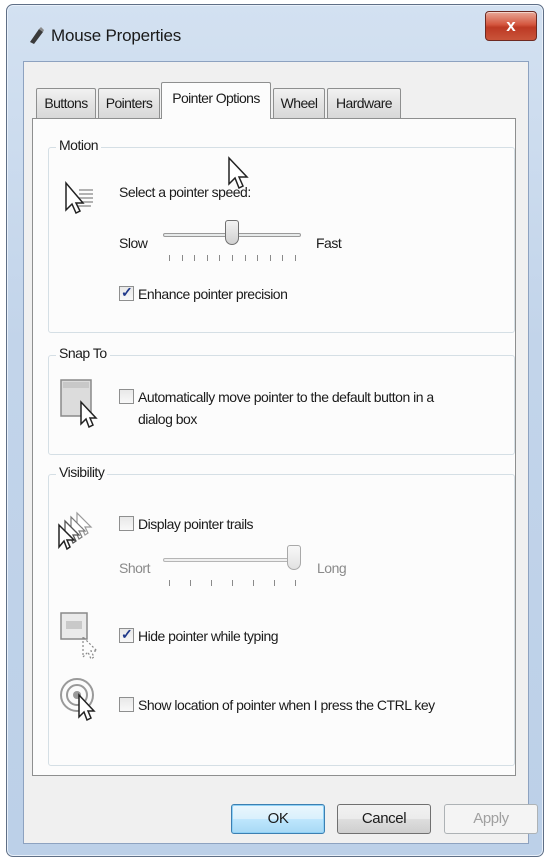 The height and width of the screenshot is (861, 549). Describe the element at coordinates (232, 560) in the screenshot. I see `trail-length-track` at that location.